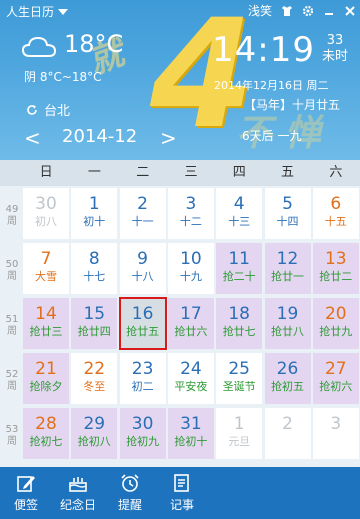  Describe the element at coordinates (142, 213) in the screenshot. I see `day-cell: 2 十一` at that location.